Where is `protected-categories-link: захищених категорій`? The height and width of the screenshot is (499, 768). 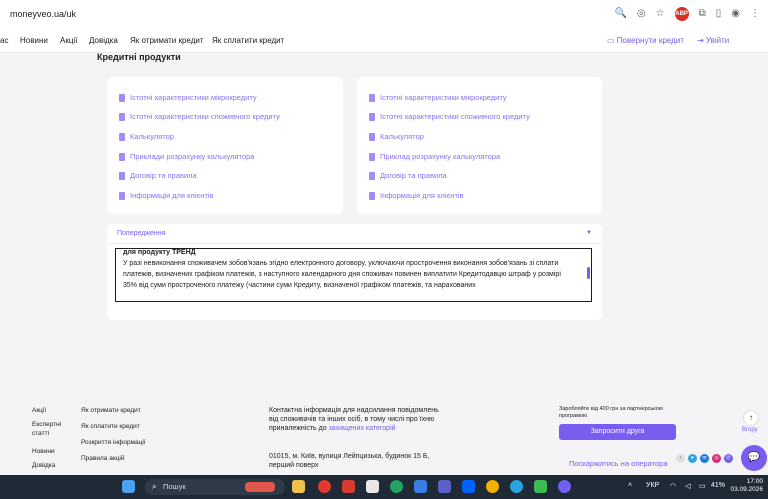
protected-categories-link: захищених категорій is located at coordinates (362, 428).